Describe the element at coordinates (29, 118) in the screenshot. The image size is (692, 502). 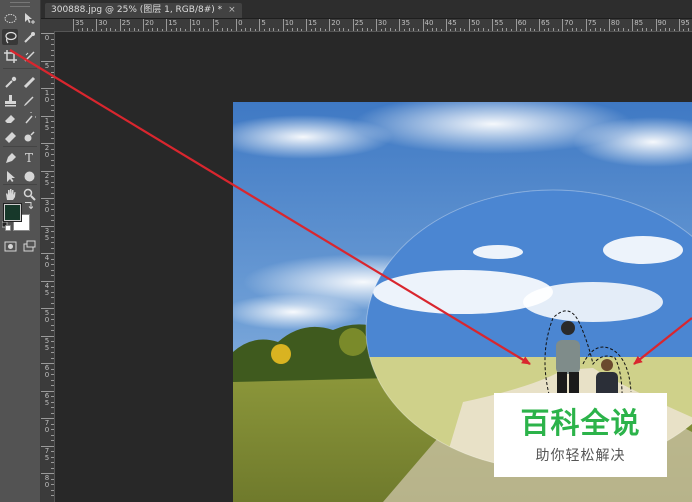
I see `history-brush-icon` at that location.